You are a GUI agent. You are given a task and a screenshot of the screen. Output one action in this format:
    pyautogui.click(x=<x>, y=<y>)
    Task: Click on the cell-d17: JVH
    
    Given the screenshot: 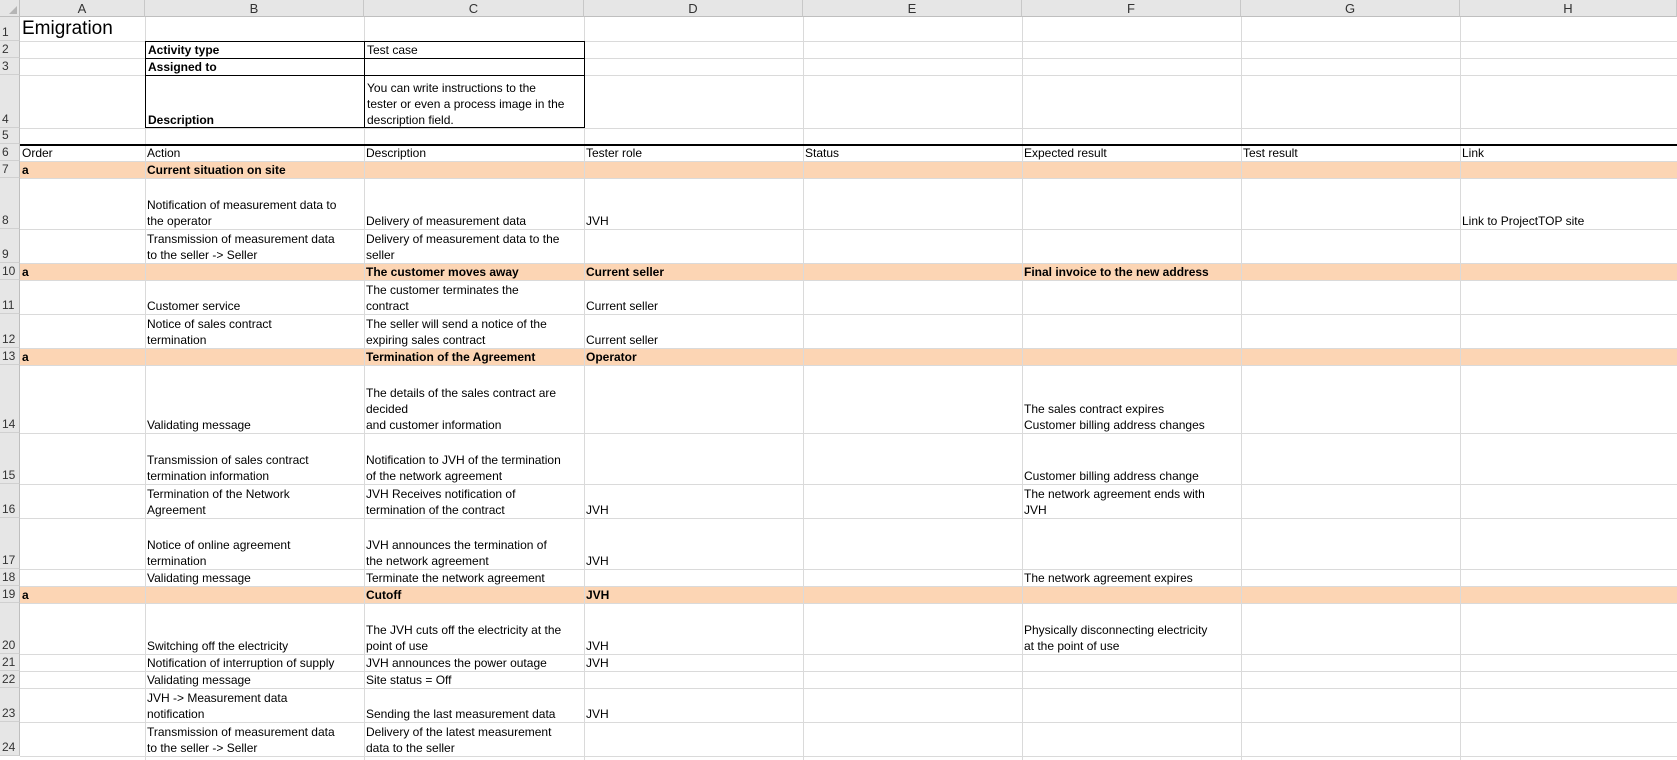 What is the action you would take?
    pyautogui.click(x=693, y=543)
    